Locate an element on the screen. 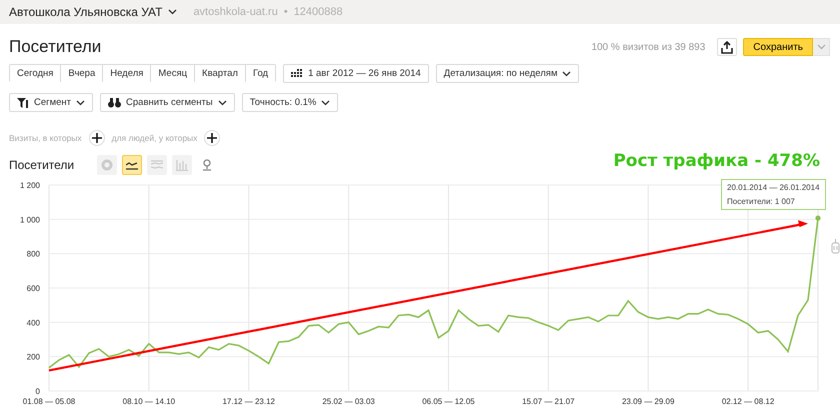 The image size is (840, 420). y-axis-label: 1 000 is located at coordinates (30, 219).